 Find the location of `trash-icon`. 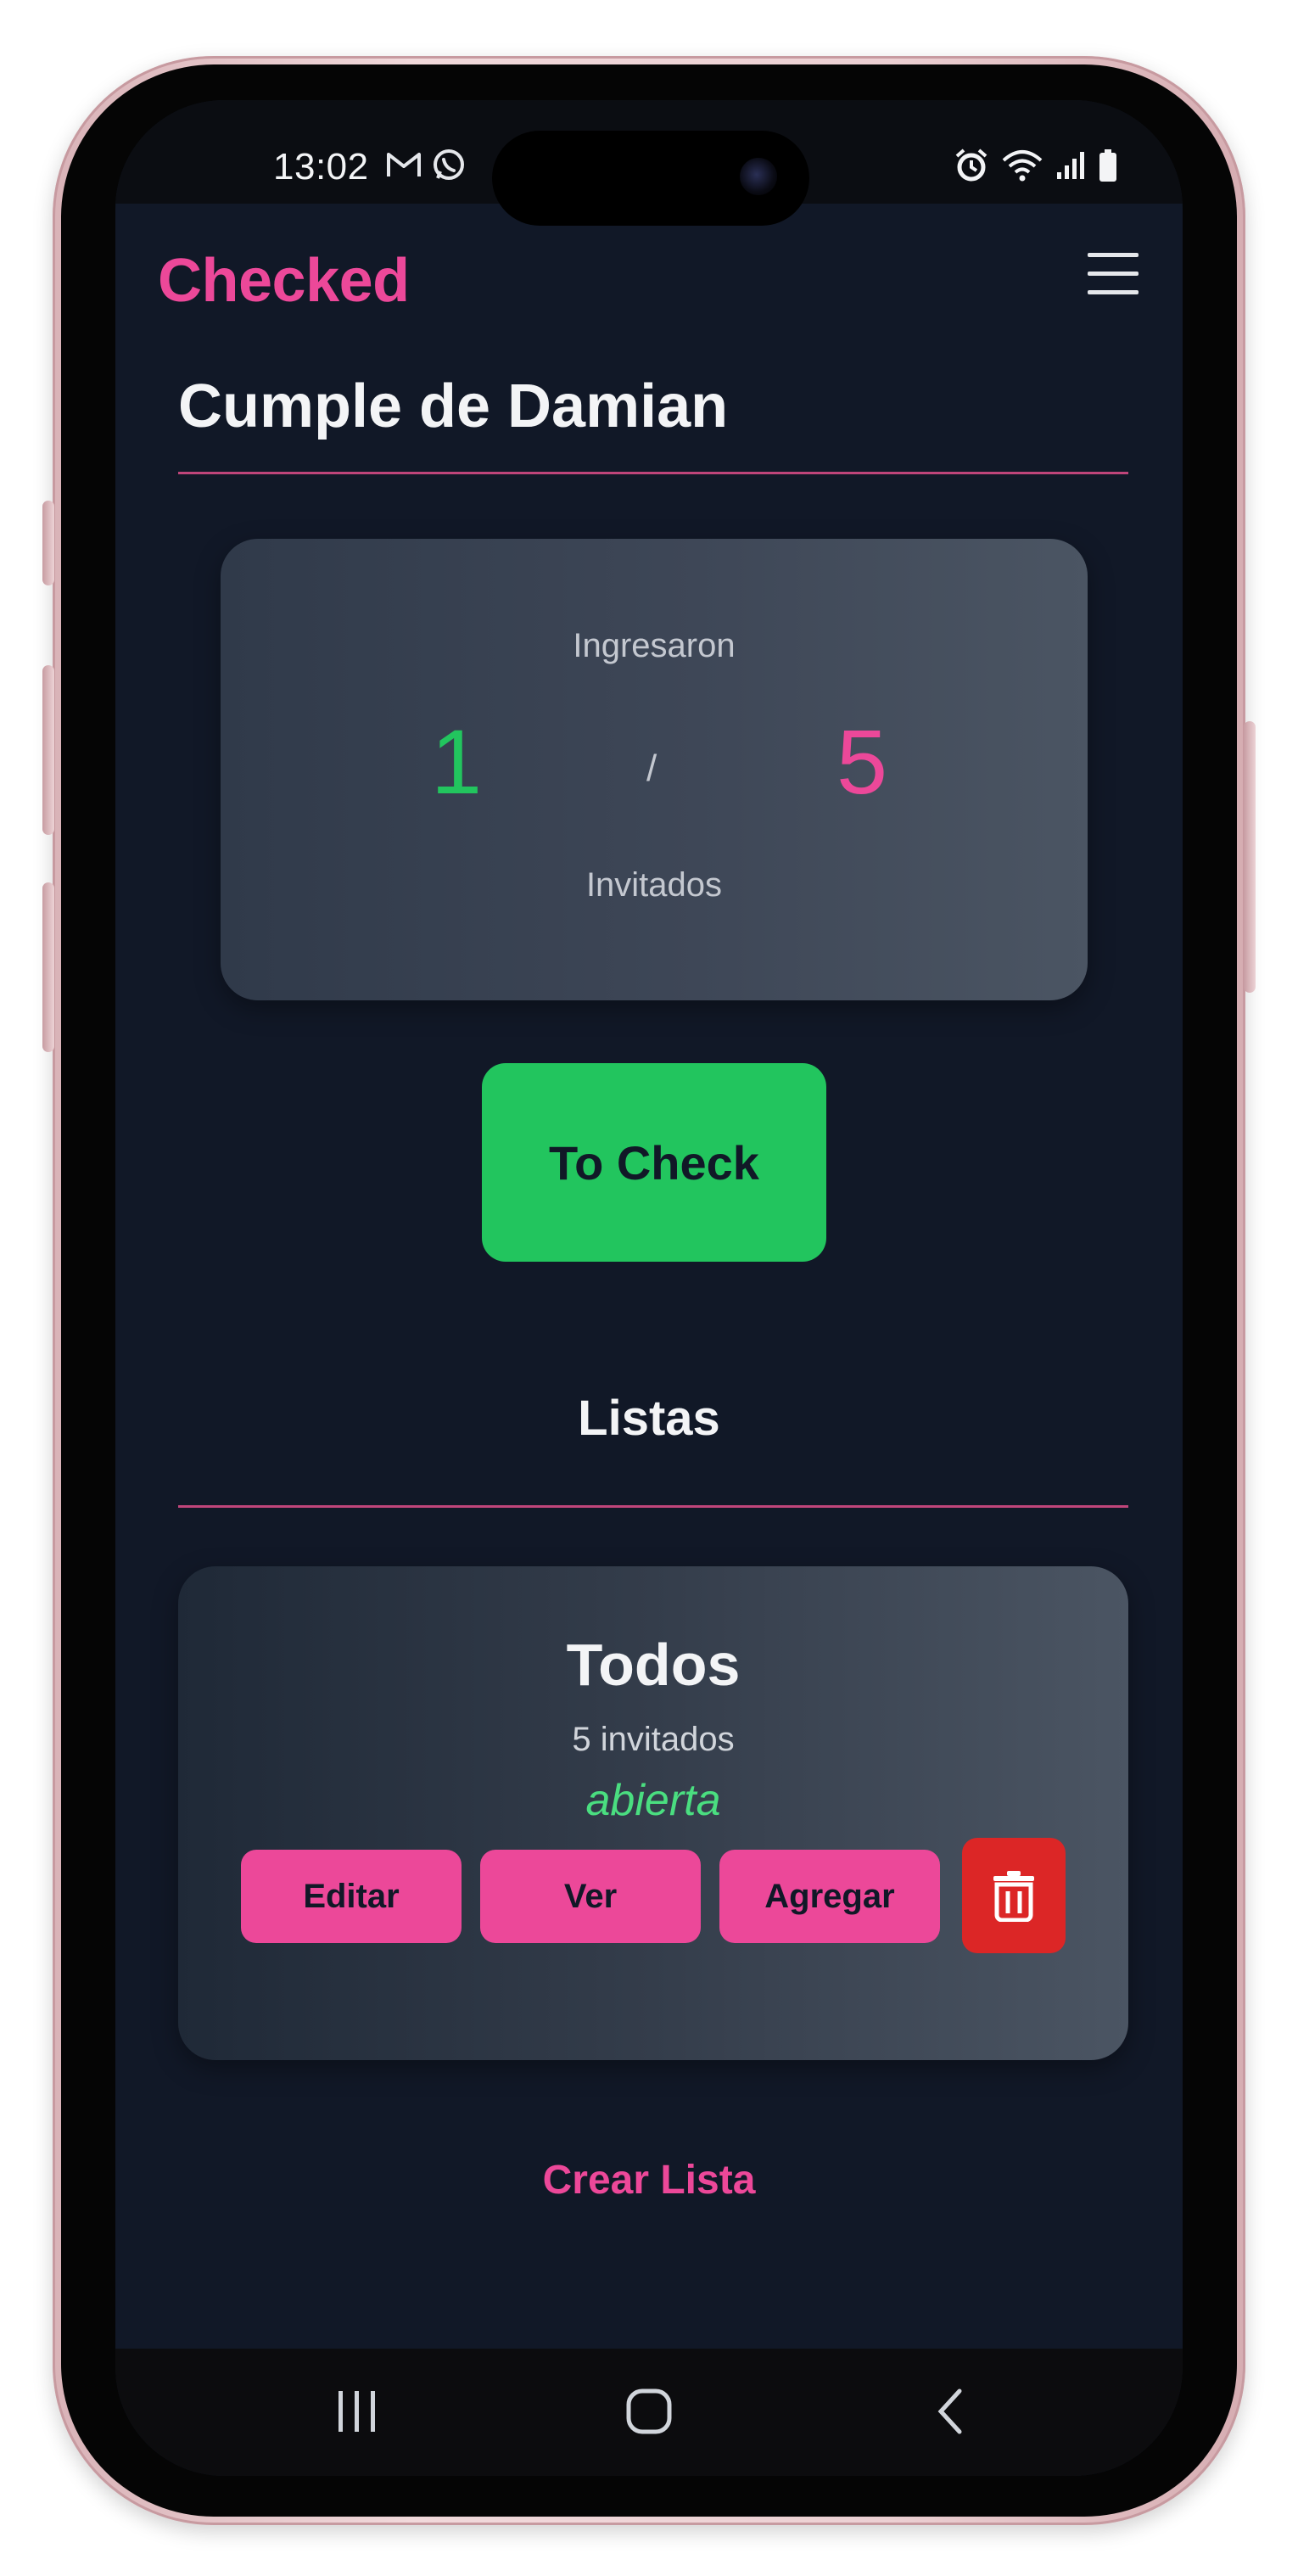

trash-icon is located at coordinates (1013, 1896).